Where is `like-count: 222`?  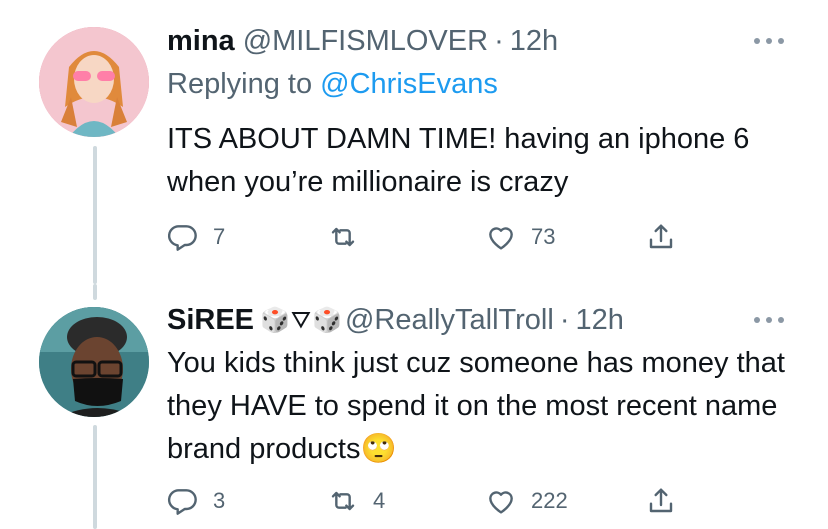
like-count: 222 is located at coordinates (549, 500).